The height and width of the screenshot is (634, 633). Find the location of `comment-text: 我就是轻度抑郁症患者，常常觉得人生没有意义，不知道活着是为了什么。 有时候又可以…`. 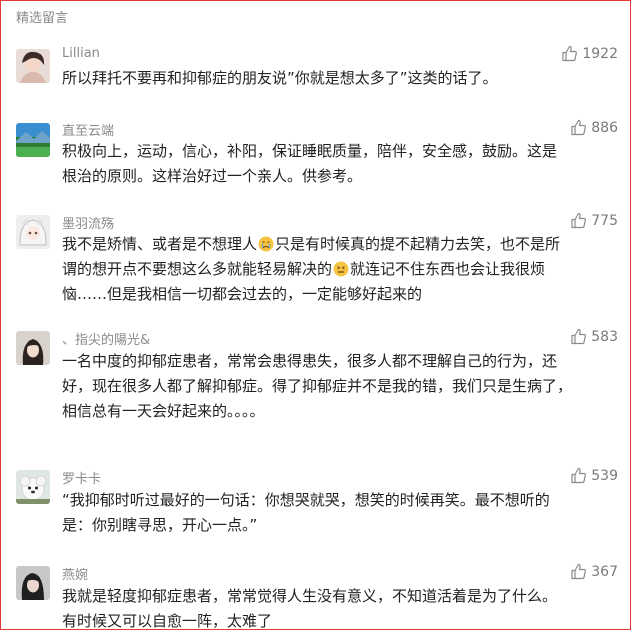

comment-text: 我就是轻度抑郁症患者，常常觉得人生没有意义，不知道活着是为了什么。 有时候又可以… is located at coordinates (310, 608).